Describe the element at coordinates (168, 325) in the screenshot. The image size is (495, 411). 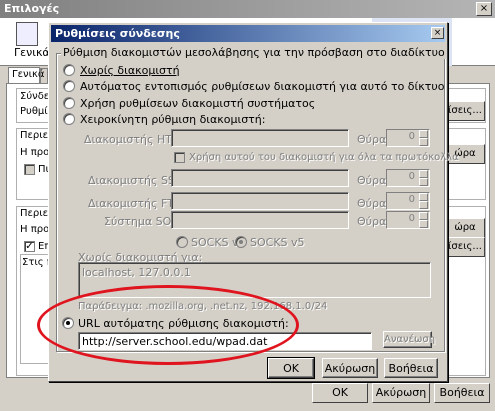
I see `highlight-ellipse` at that location.